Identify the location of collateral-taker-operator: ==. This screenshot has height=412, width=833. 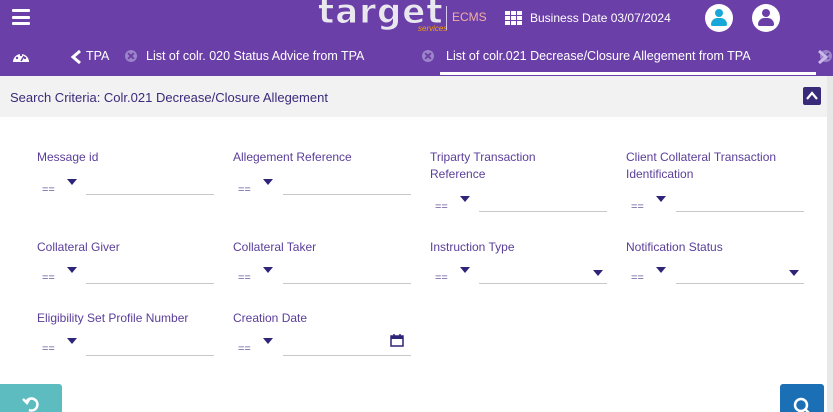
(244, 278).